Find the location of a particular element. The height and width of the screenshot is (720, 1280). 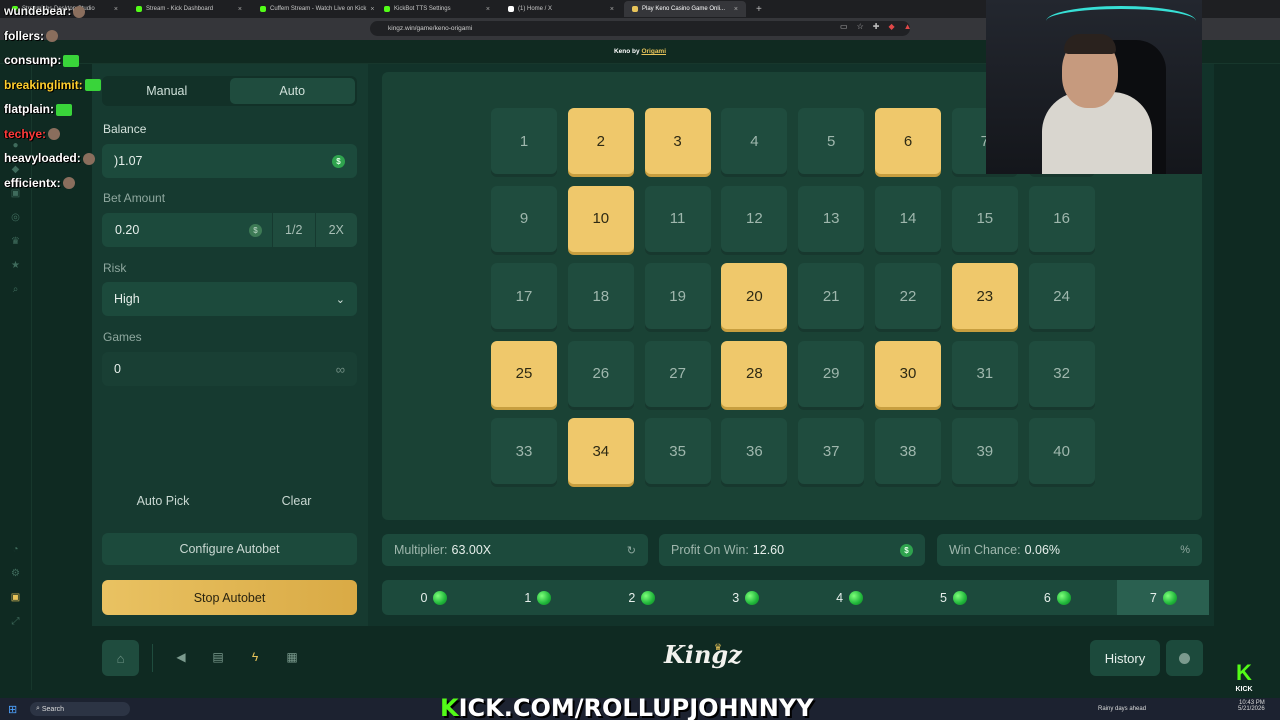

risk-select: High ⌄ is located at coordinates (229, 299).